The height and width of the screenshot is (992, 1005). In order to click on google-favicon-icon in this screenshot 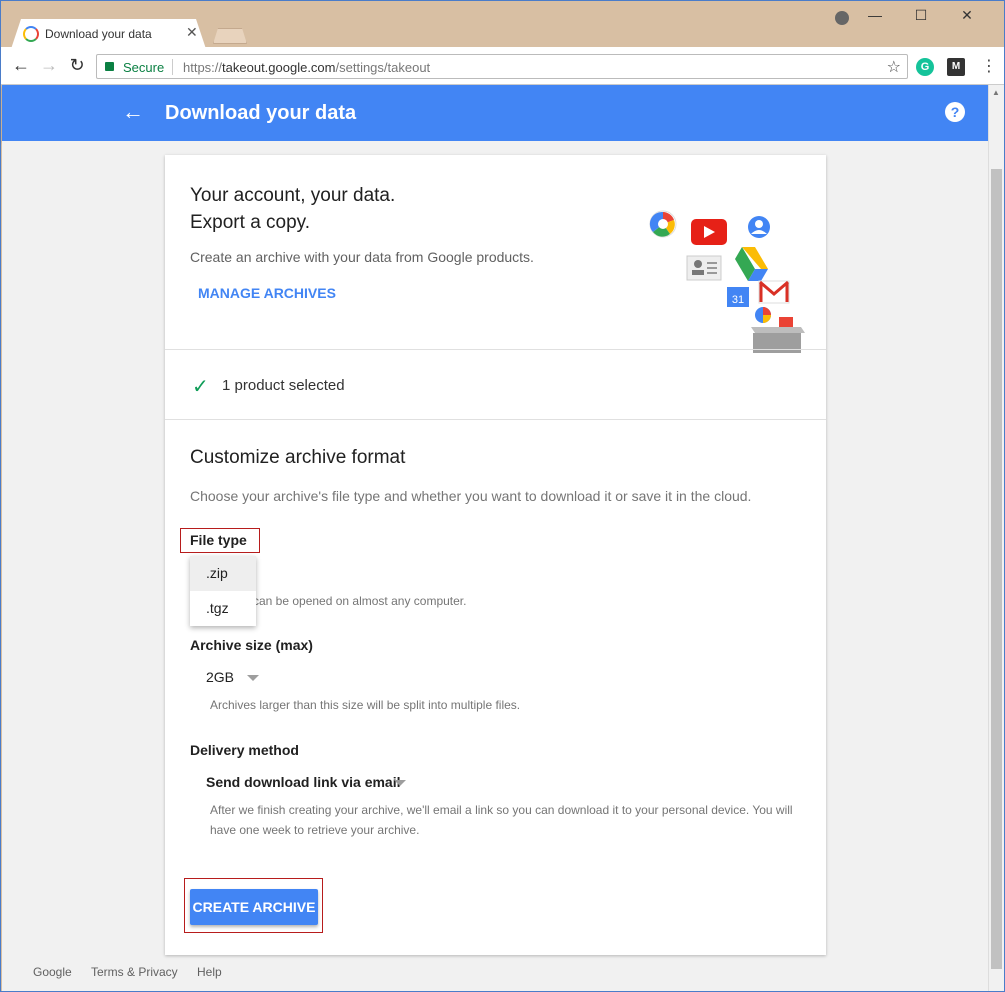, I will do `click(31, 34)`.